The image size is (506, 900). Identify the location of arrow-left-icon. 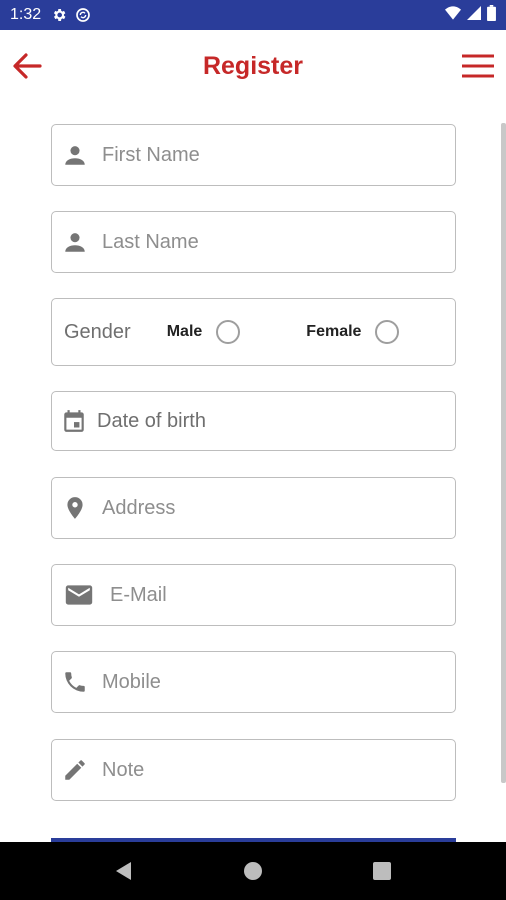
(27, 66).